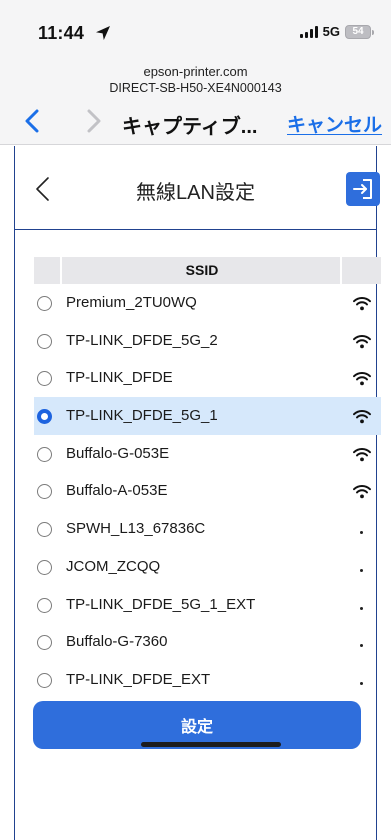 Image resolution: width=391 pixels, height=840 pixels. What do you see at coordinates (207, 454) in the screenshot?
I see `table-row: Buffalo-G-053E` at bounding box center [207, 454].